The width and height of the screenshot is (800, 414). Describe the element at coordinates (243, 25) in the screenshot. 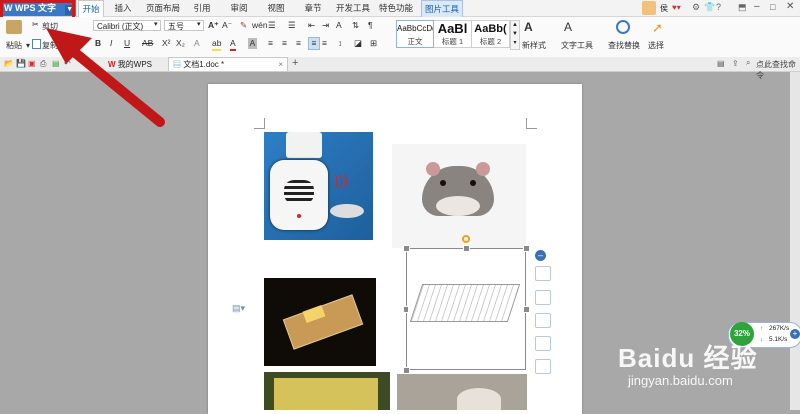

I see `clear-format-icon: ✎` at that location.